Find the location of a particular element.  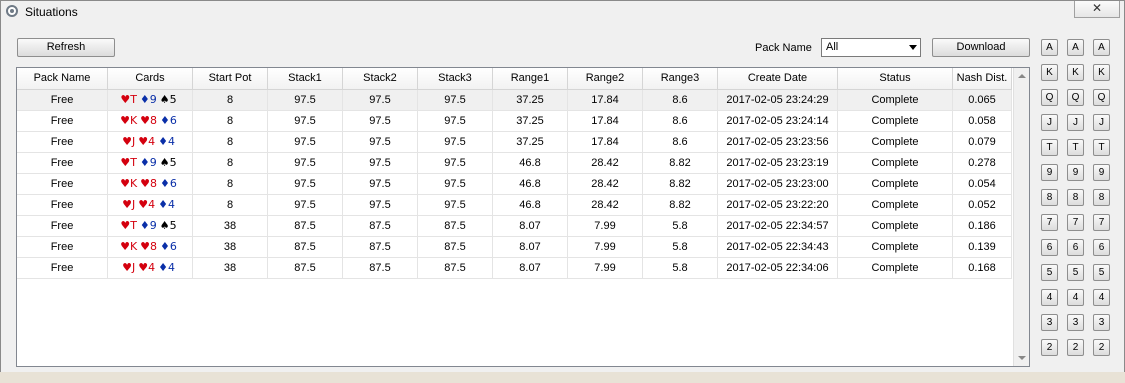

start-pot-cell: 38 is located at coordinates (230, 226).